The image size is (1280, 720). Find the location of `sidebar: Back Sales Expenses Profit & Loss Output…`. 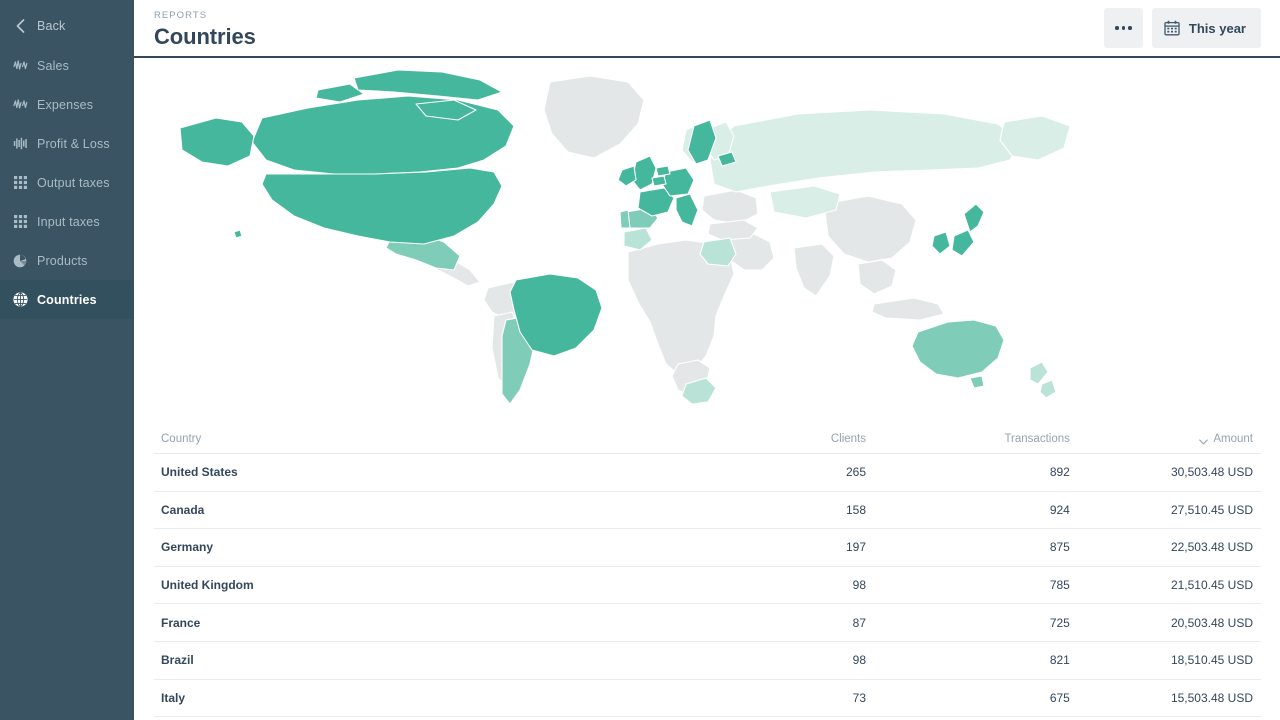

sidebar: Back Sales Expenses Profit & Loss Output… is located at coordinates (67, 360).